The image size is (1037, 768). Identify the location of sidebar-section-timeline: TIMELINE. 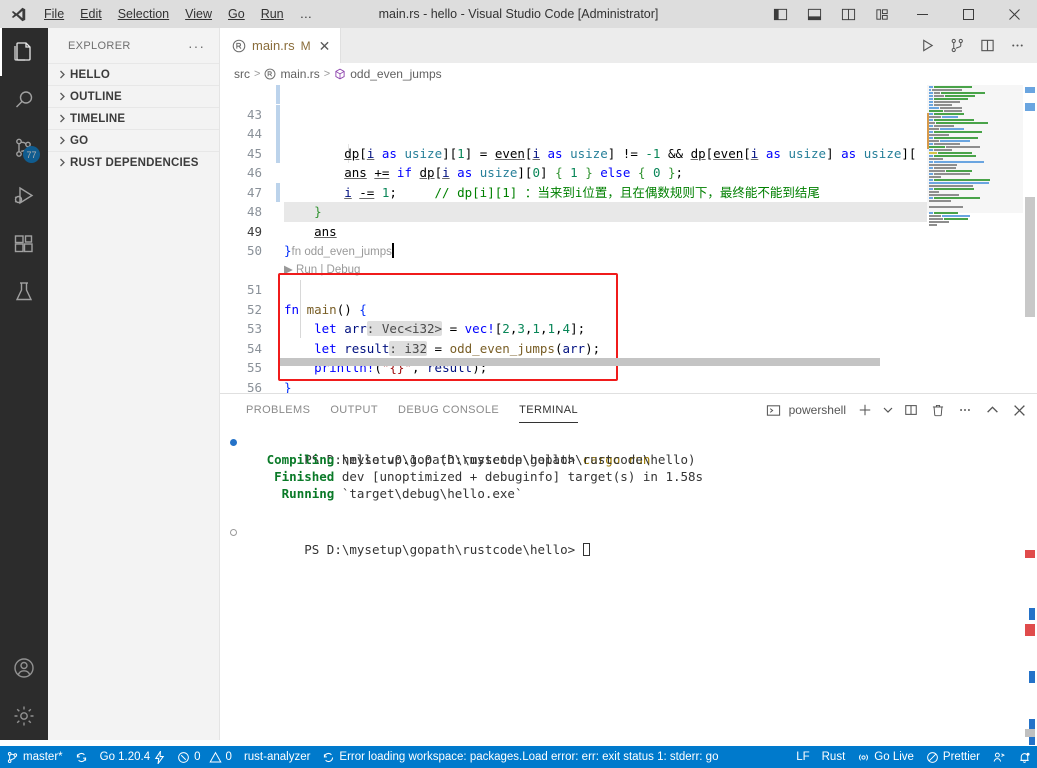
(133, 118).